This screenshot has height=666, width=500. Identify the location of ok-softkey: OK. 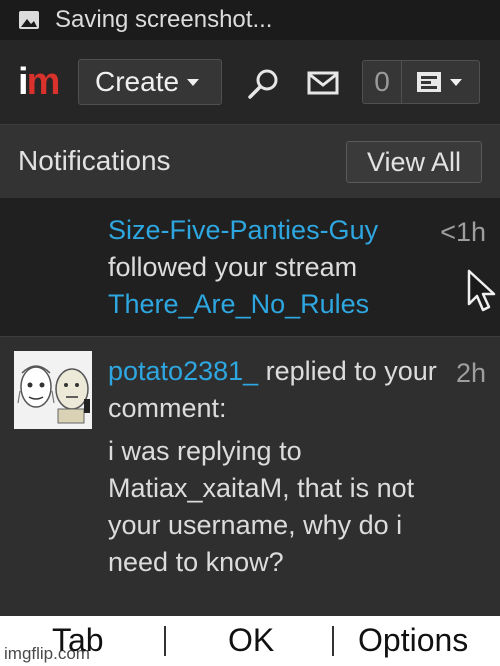
(251, 640).